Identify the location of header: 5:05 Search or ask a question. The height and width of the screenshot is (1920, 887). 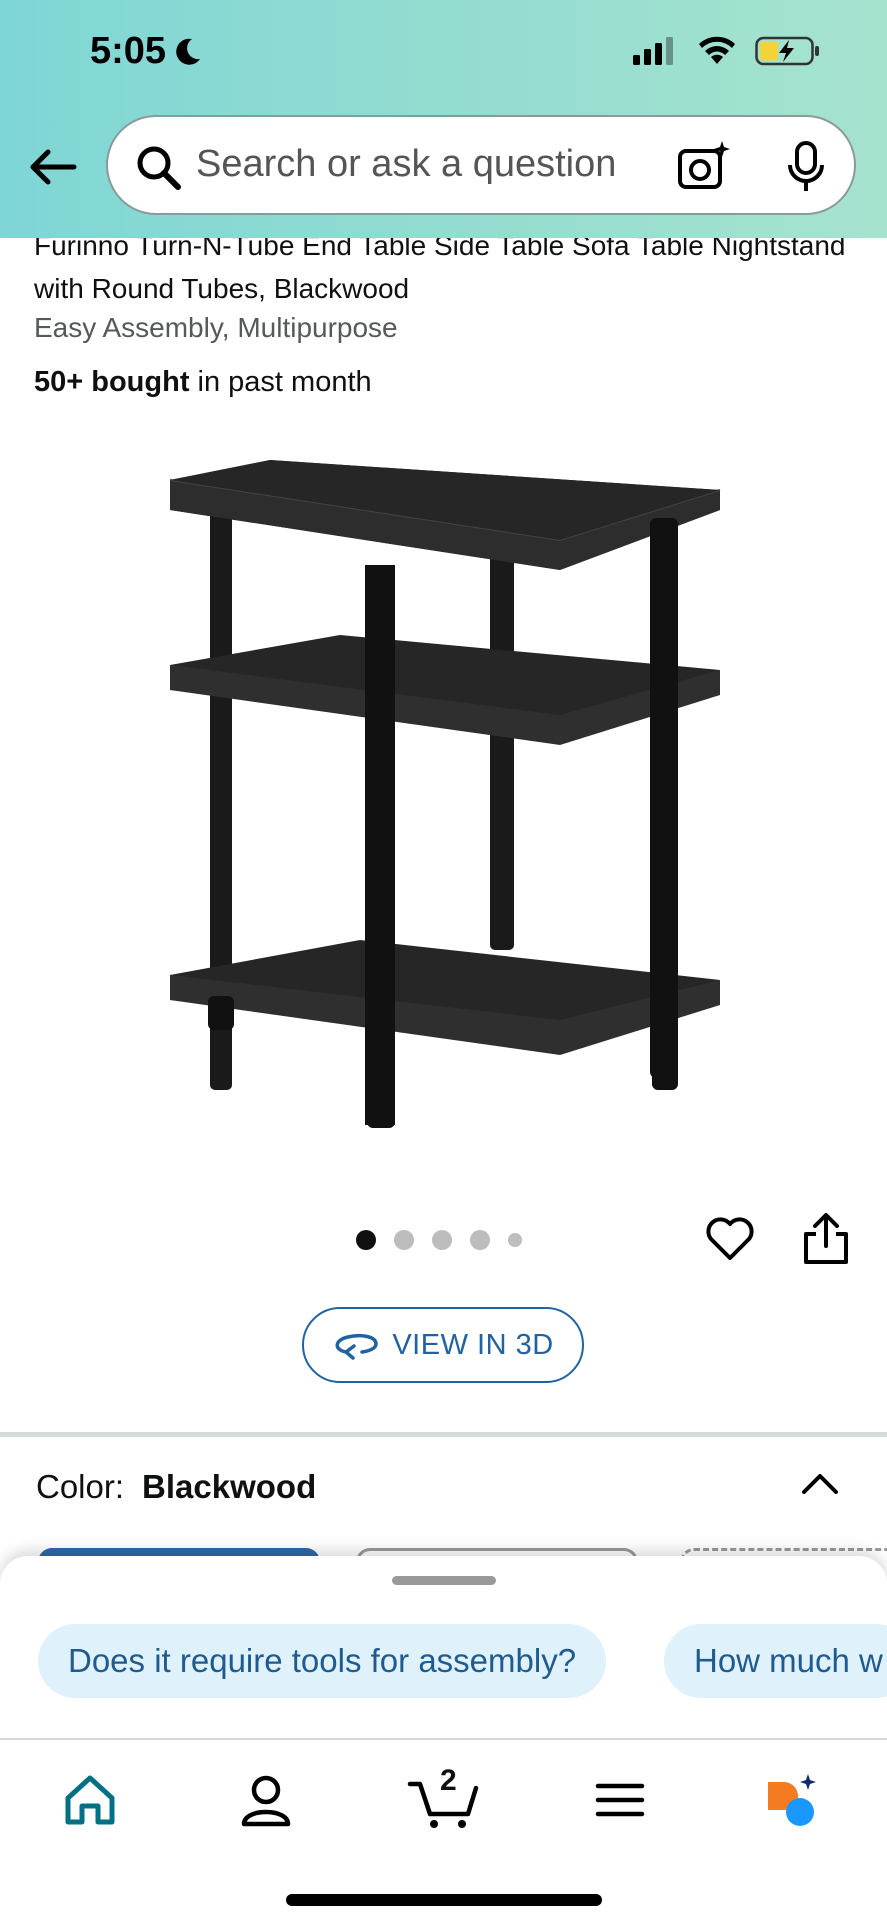
(443, 119).